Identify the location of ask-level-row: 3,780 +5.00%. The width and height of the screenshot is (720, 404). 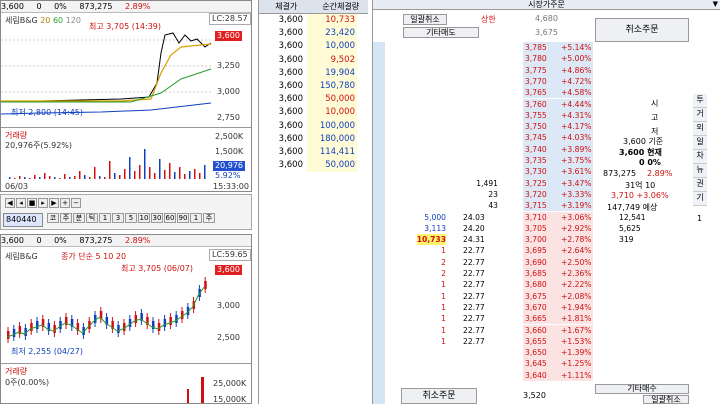
(546, 59).